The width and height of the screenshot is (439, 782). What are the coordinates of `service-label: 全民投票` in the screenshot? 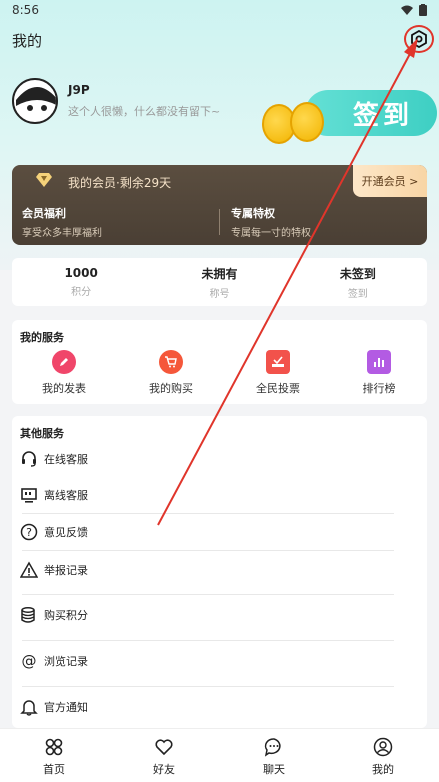 It's located at (278, 388).